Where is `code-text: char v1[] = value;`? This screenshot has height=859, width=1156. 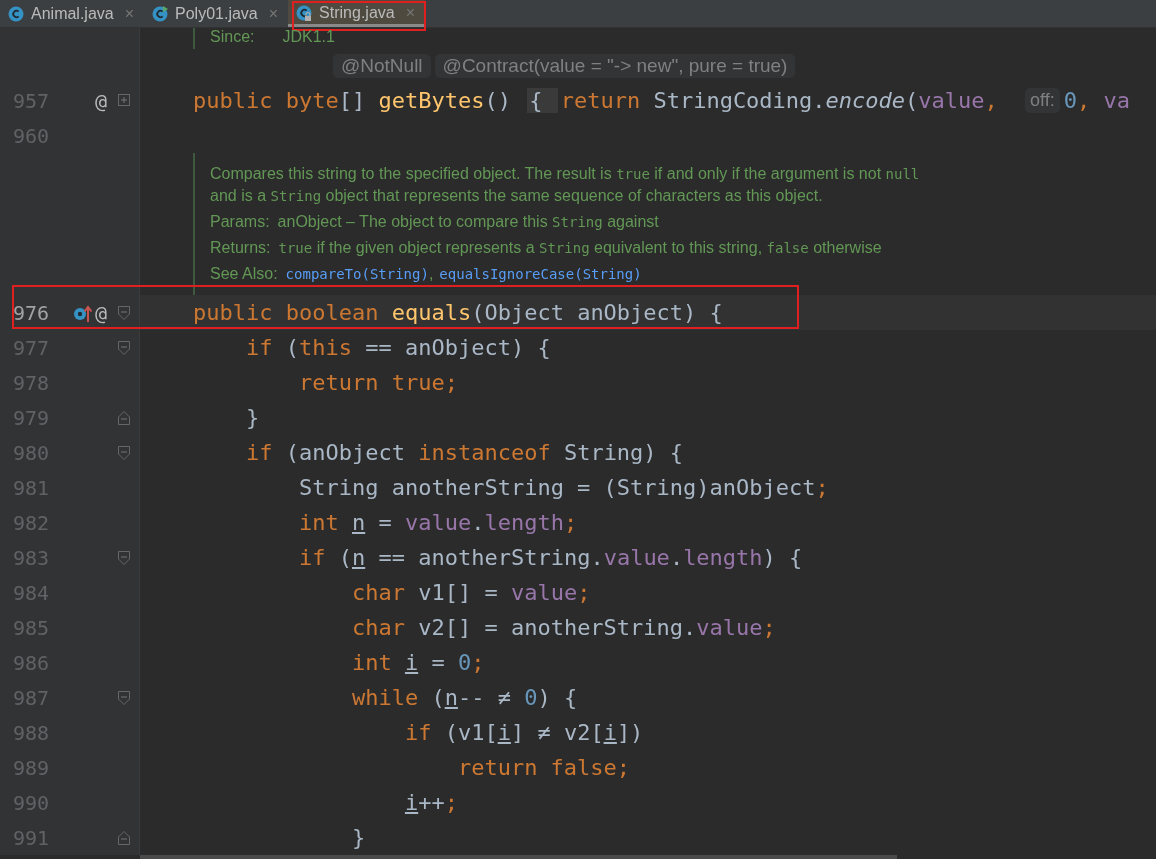 code-text: char v1[] = value; is located at coordinates (470, 592).